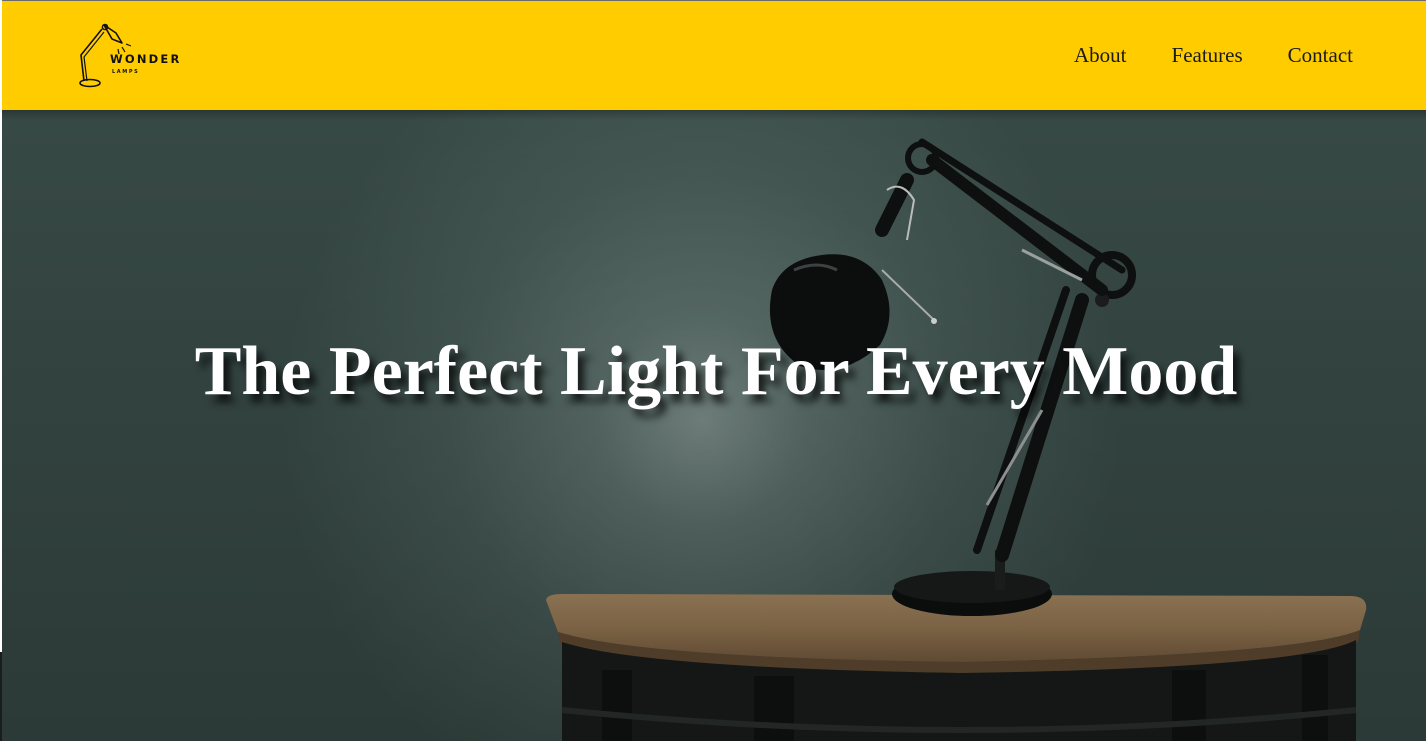 This screenshot has height=741, width=1426. Describe the element at coordinates (714, 115) in the screenshot. I see `header-shadow` at that location.